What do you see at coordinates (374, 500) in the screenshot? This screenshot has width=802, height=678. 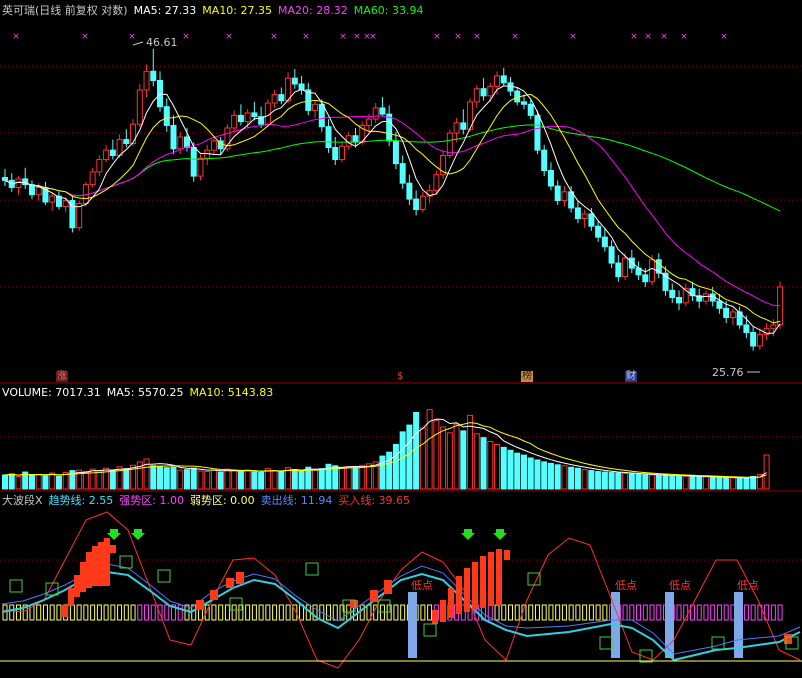 I see `buy-label: 买入线: 39.65` at bounding box center [374, 500].